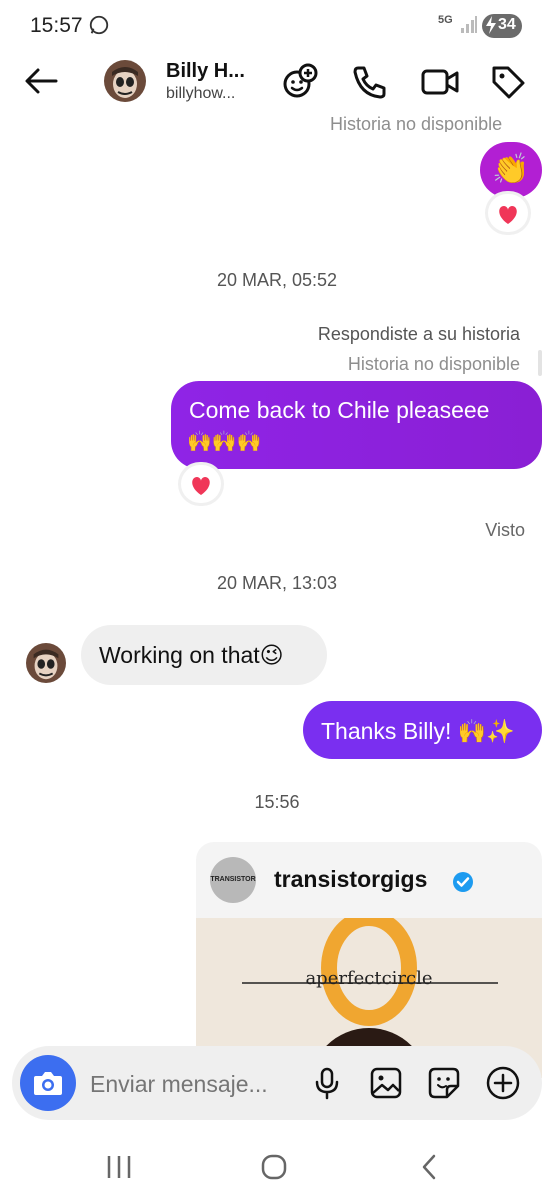 This screenshot has height=1200, width=554. I want to click on signal-icon, so click(469, 24).